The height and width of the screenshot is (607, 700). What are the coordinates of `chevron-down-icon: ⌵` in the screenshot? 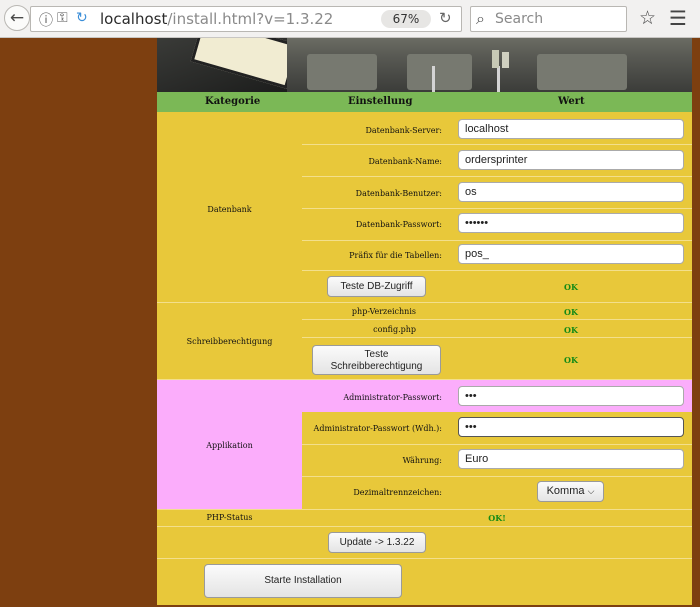 It's located at (591, 491).